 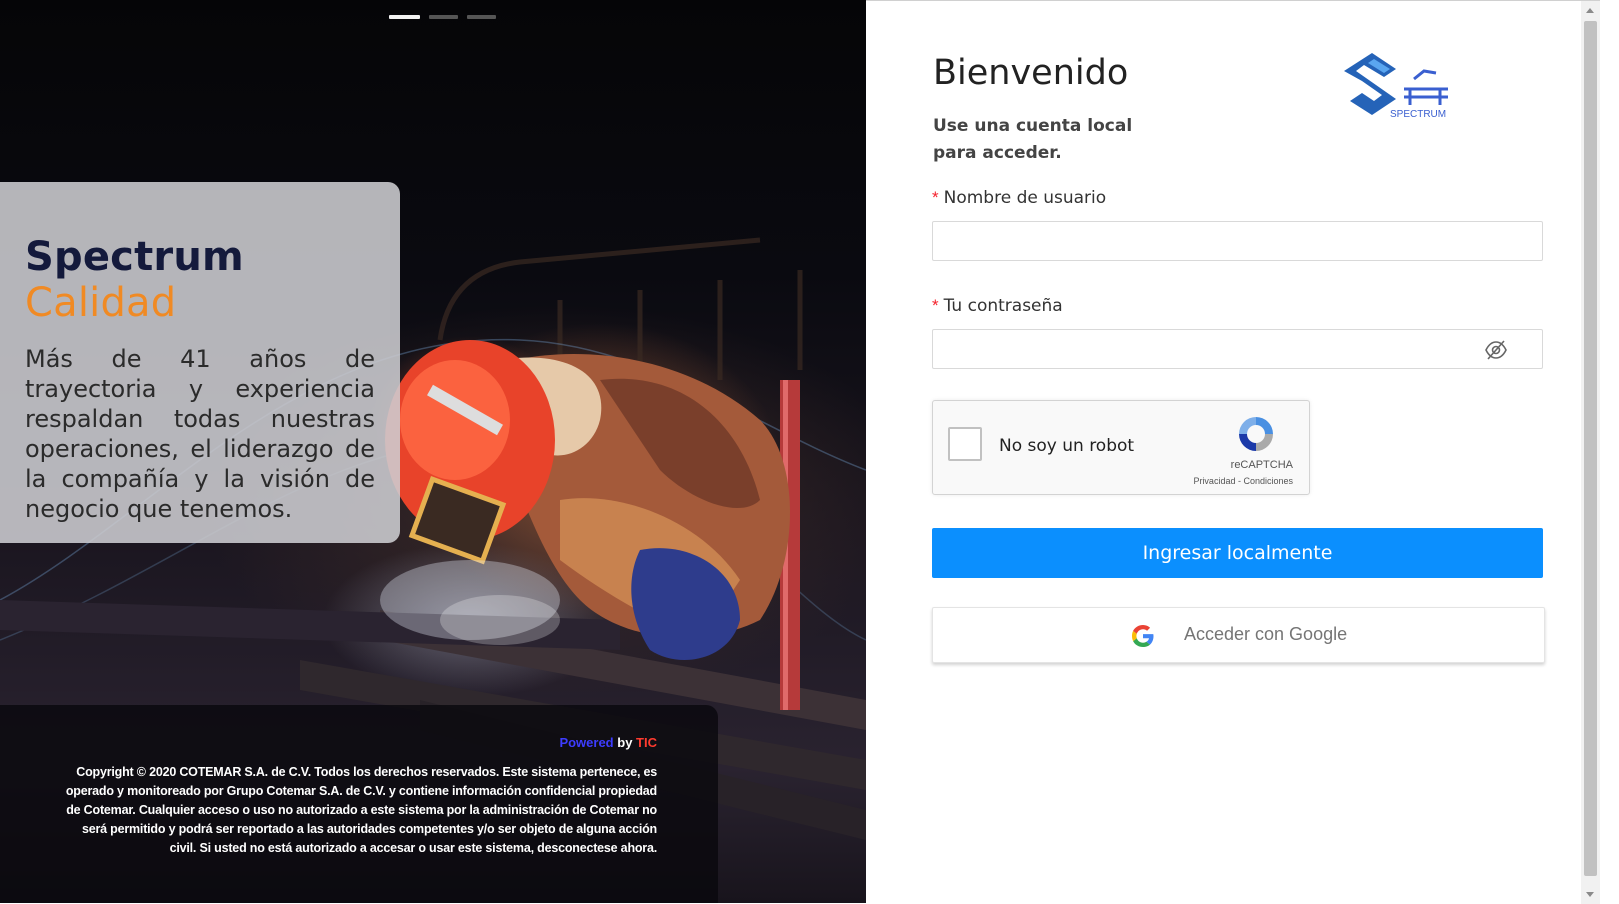 I want to click on password-input, so click(x=1237, y=349).